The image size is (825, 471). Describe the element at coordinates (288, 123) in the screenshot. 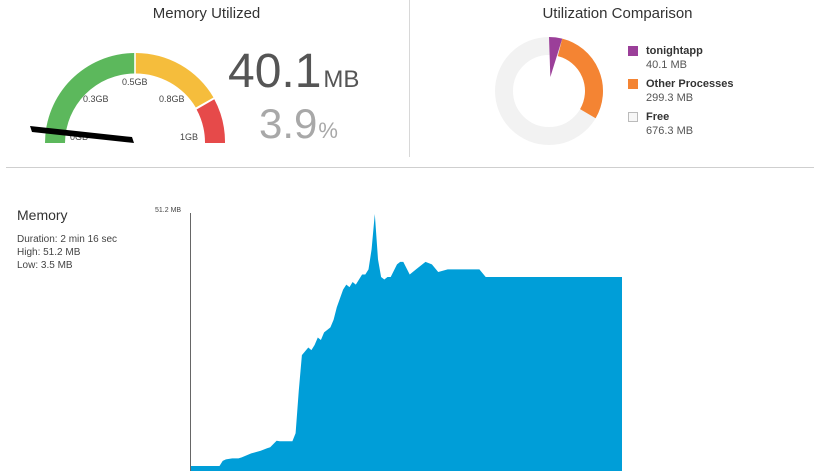

I see `memory-percent-number: 3.9` at that location.